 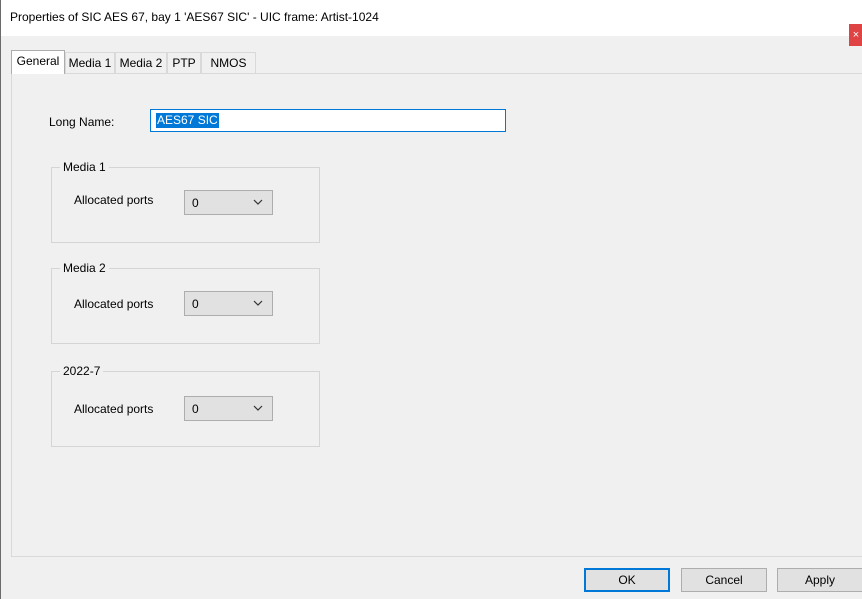 What do you see at coordinates (84, 167) in the screenshot?
I see `media-1-group-title: Media 1` at bounding box center [84, 167].